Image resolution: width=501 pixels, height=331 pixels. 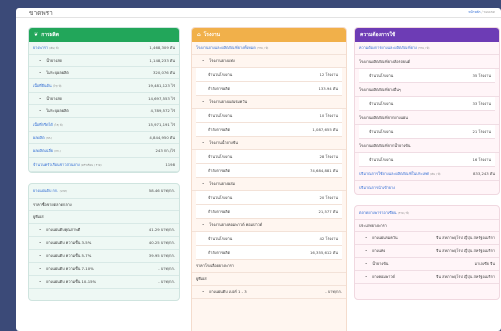 I want to click on demand-group-row: จำนวนโรงงาน 33 โรงงาน, so click(x=427, y=104).